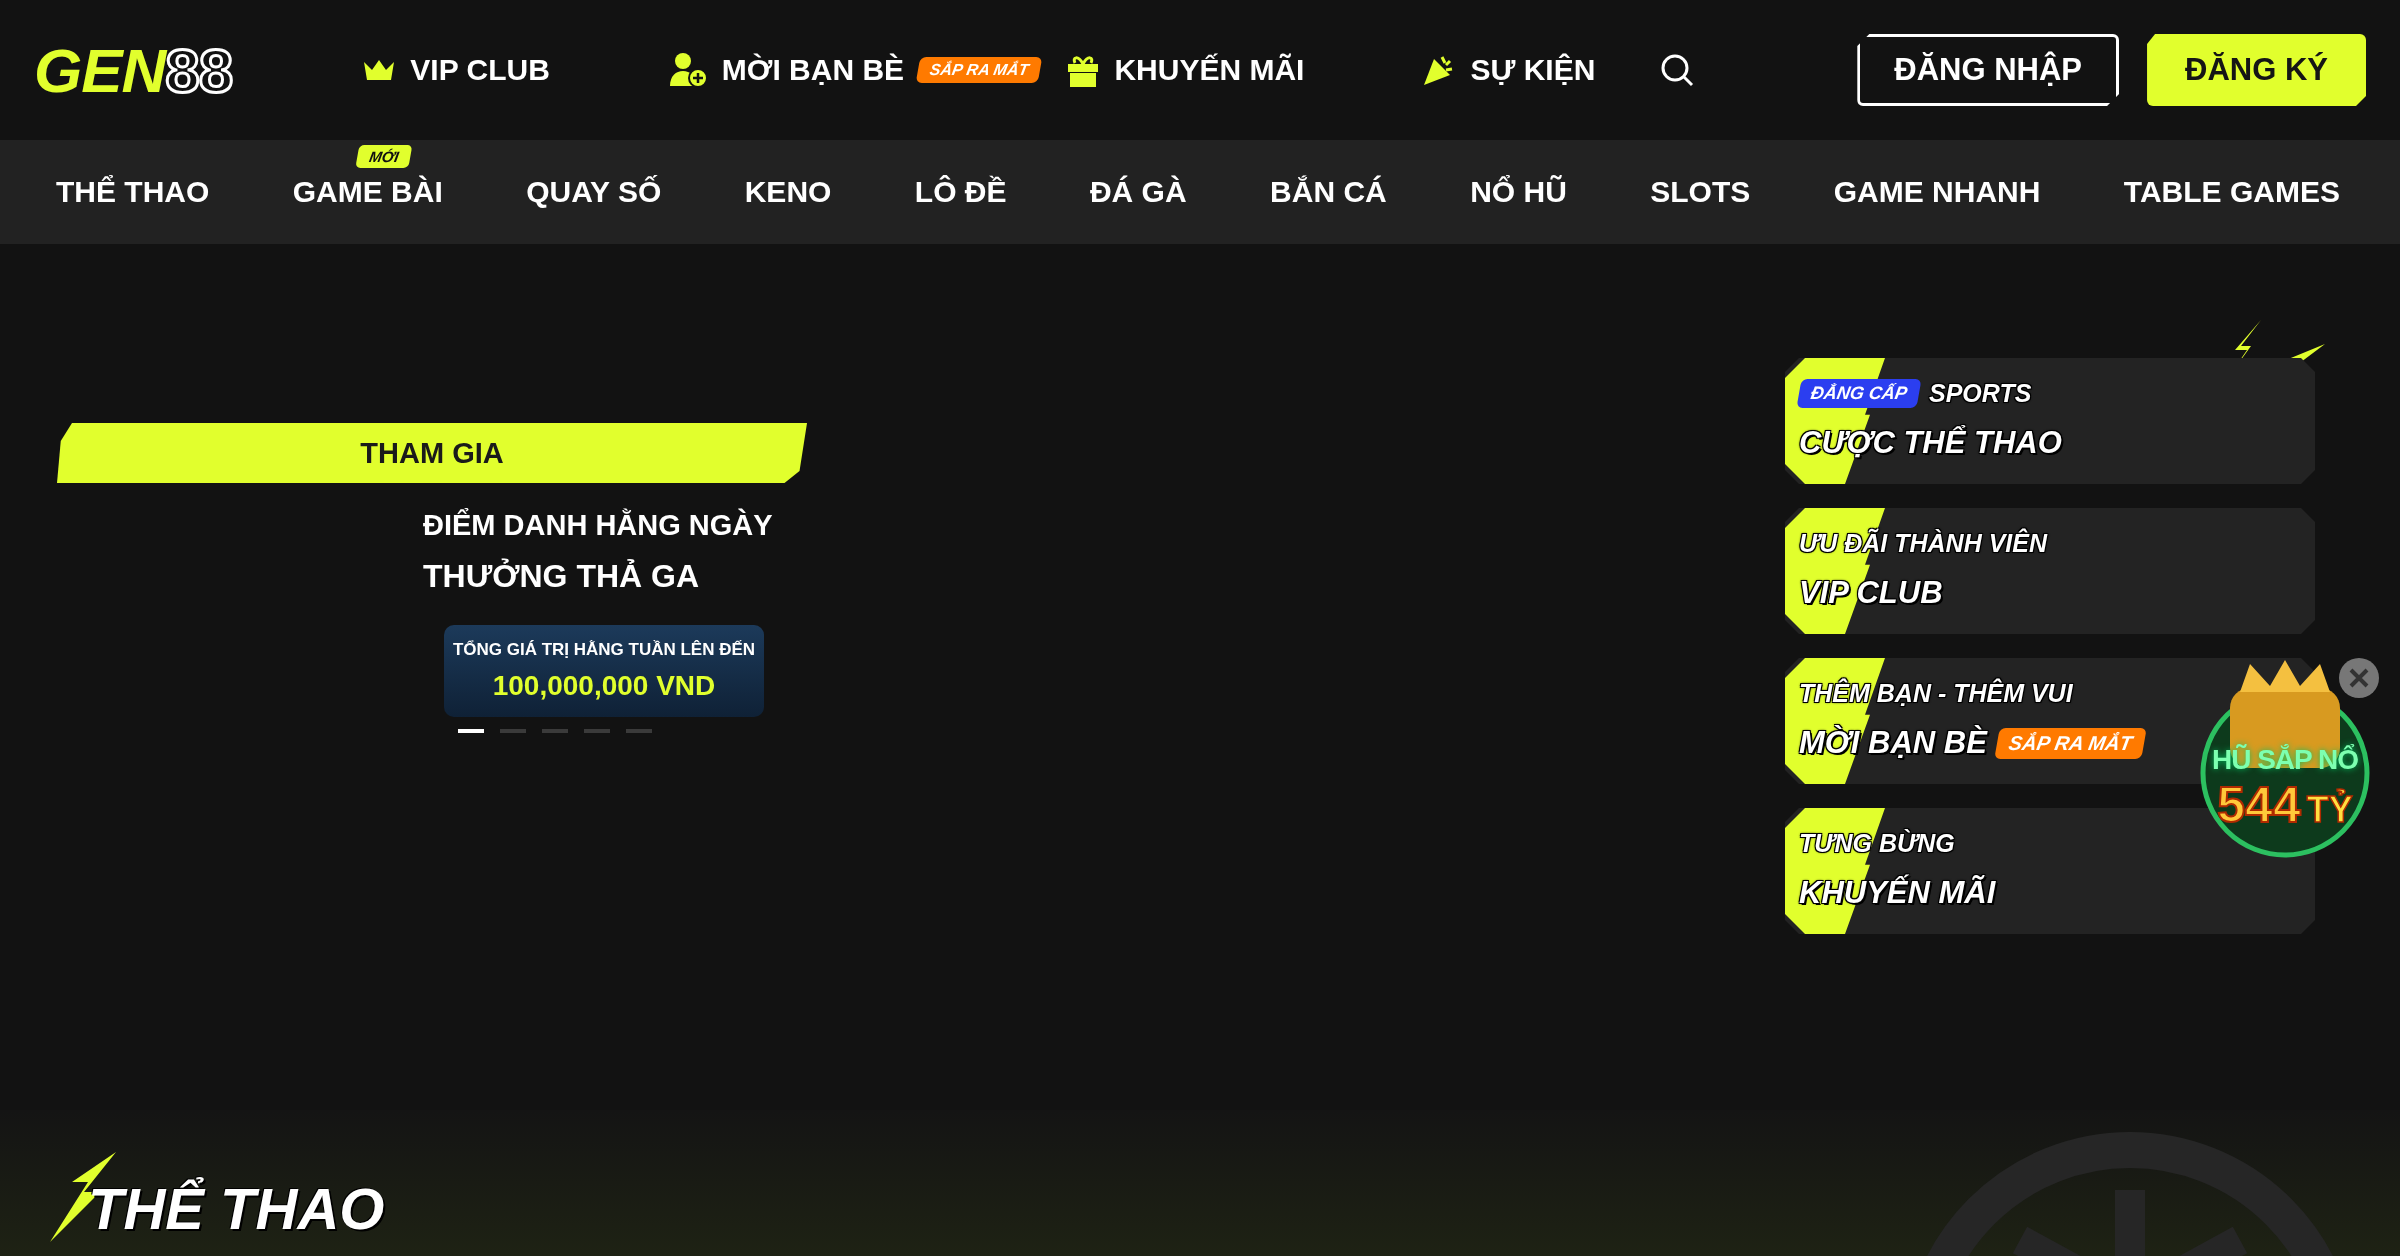 Image resolution: width=2400 pixels, height=1256 pixels. Describe the element at coordinates (236, 1208) in the screenshot. I see `section-title: THỂ THAO` at that location.